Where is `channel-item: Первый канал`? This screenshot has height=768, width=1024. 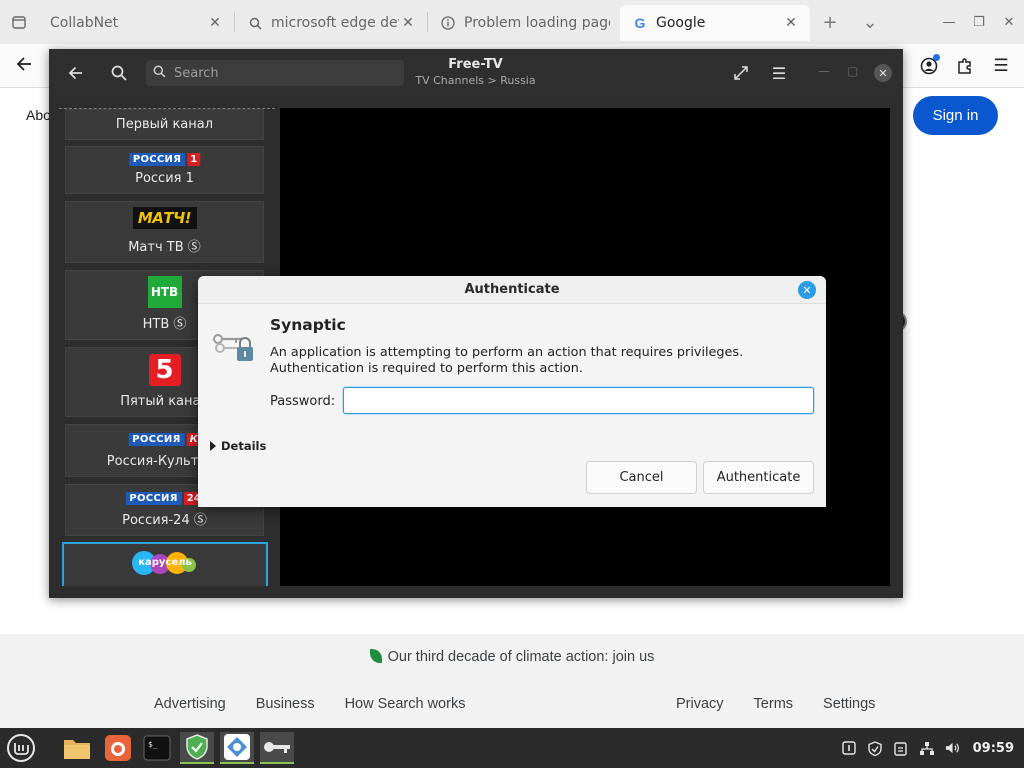
channel-item: Первый канал is located at coordinates (164, 124).